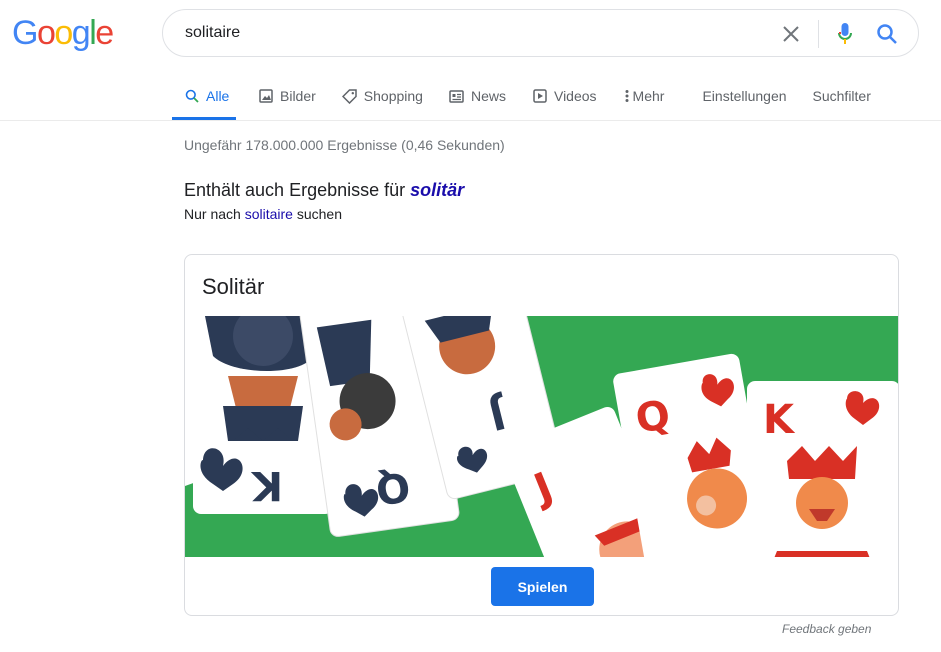 This screenshot has width=941, height=652. What do you see at coordinates (488, 96) in the screenshot?
I see `tab-label: News` at bounding box center [488, 96].